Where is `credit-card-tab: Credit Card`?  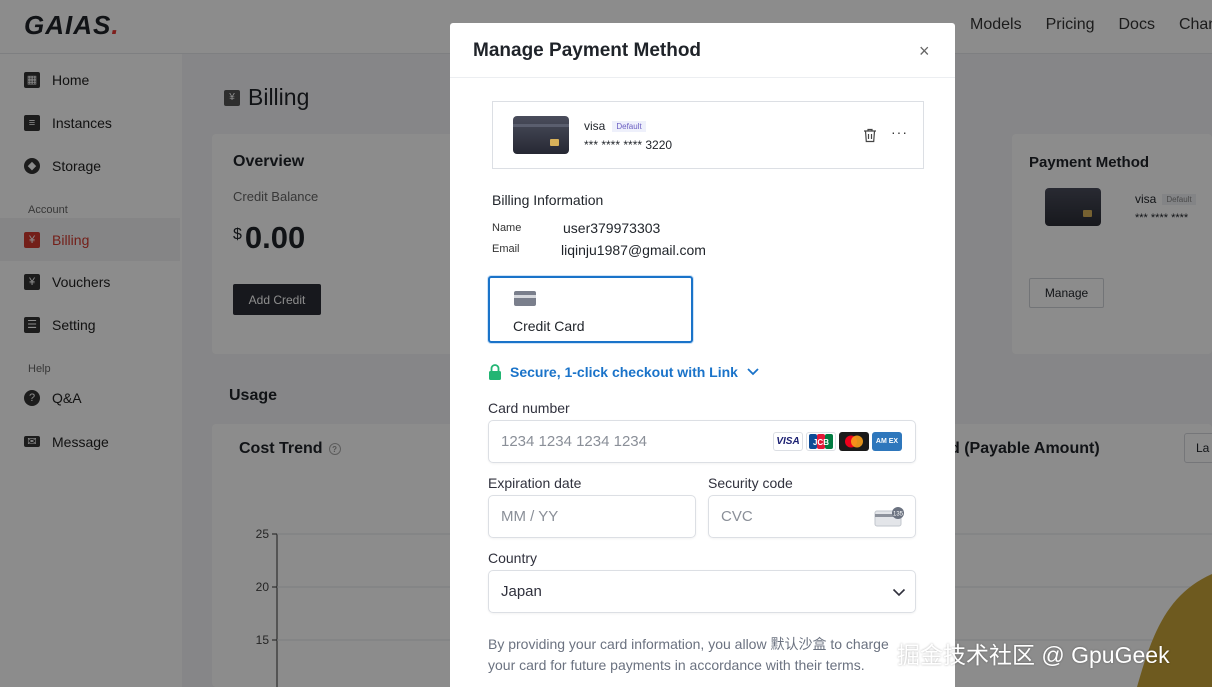
credit-card-tab: Credit Card is located at coordinates (590, 309).